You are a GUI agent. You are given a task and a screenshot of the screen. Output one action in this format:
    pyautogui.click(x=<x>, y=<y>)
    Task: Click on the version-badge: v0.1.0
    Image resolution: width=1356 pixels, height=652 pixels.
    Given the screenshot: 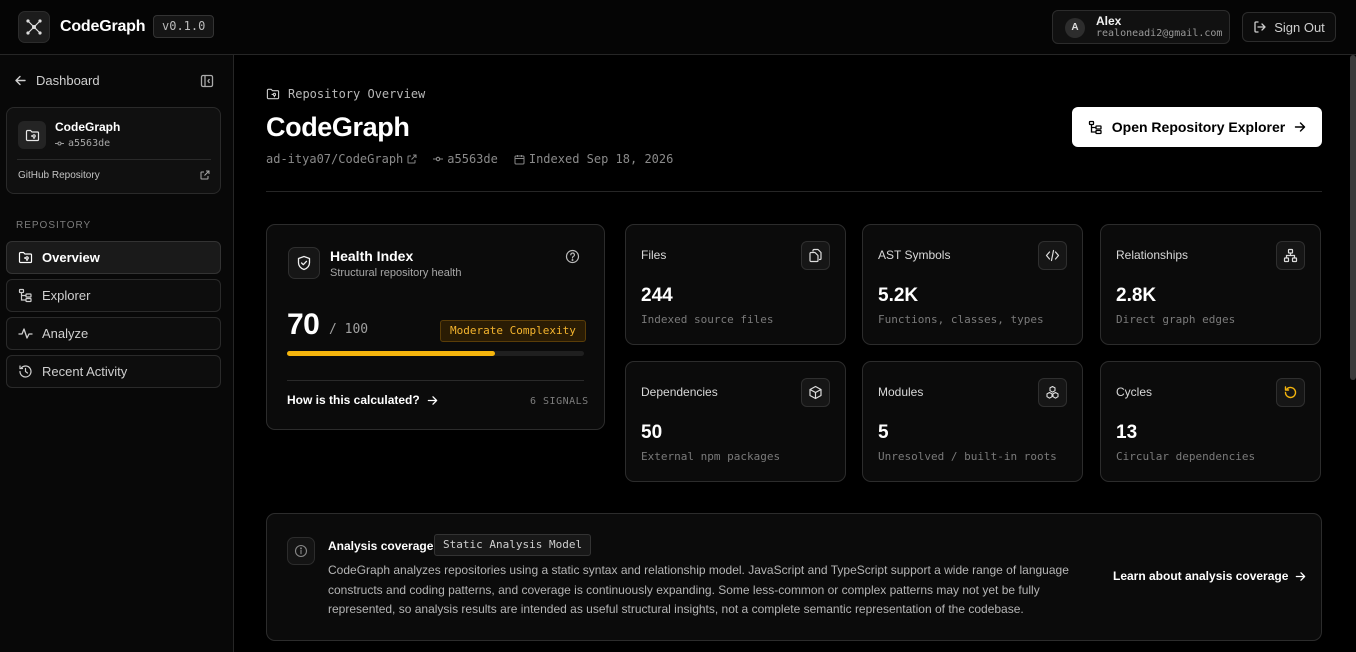 What is the action you would take?
    pyautogui.click(x=184, y=26)
    